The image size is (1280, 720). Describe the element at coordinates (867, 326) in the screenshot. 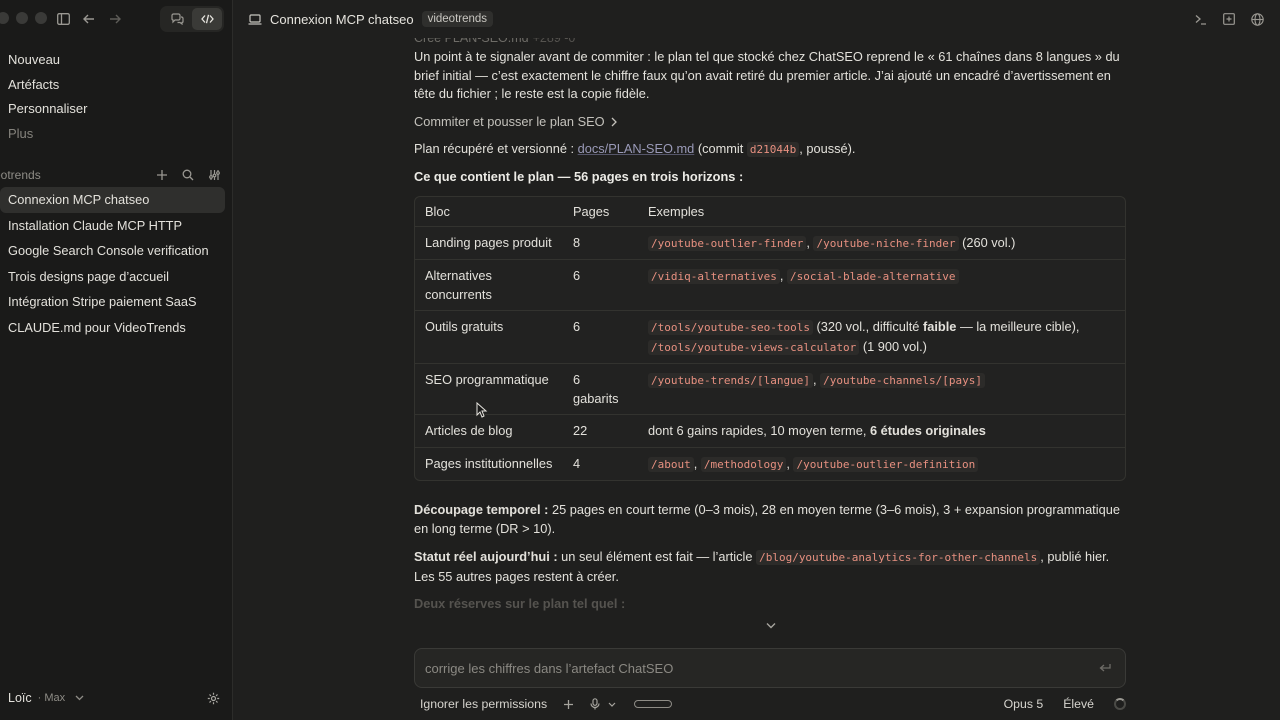

I see `cell-note: (320 vol., difficulté` at that location.